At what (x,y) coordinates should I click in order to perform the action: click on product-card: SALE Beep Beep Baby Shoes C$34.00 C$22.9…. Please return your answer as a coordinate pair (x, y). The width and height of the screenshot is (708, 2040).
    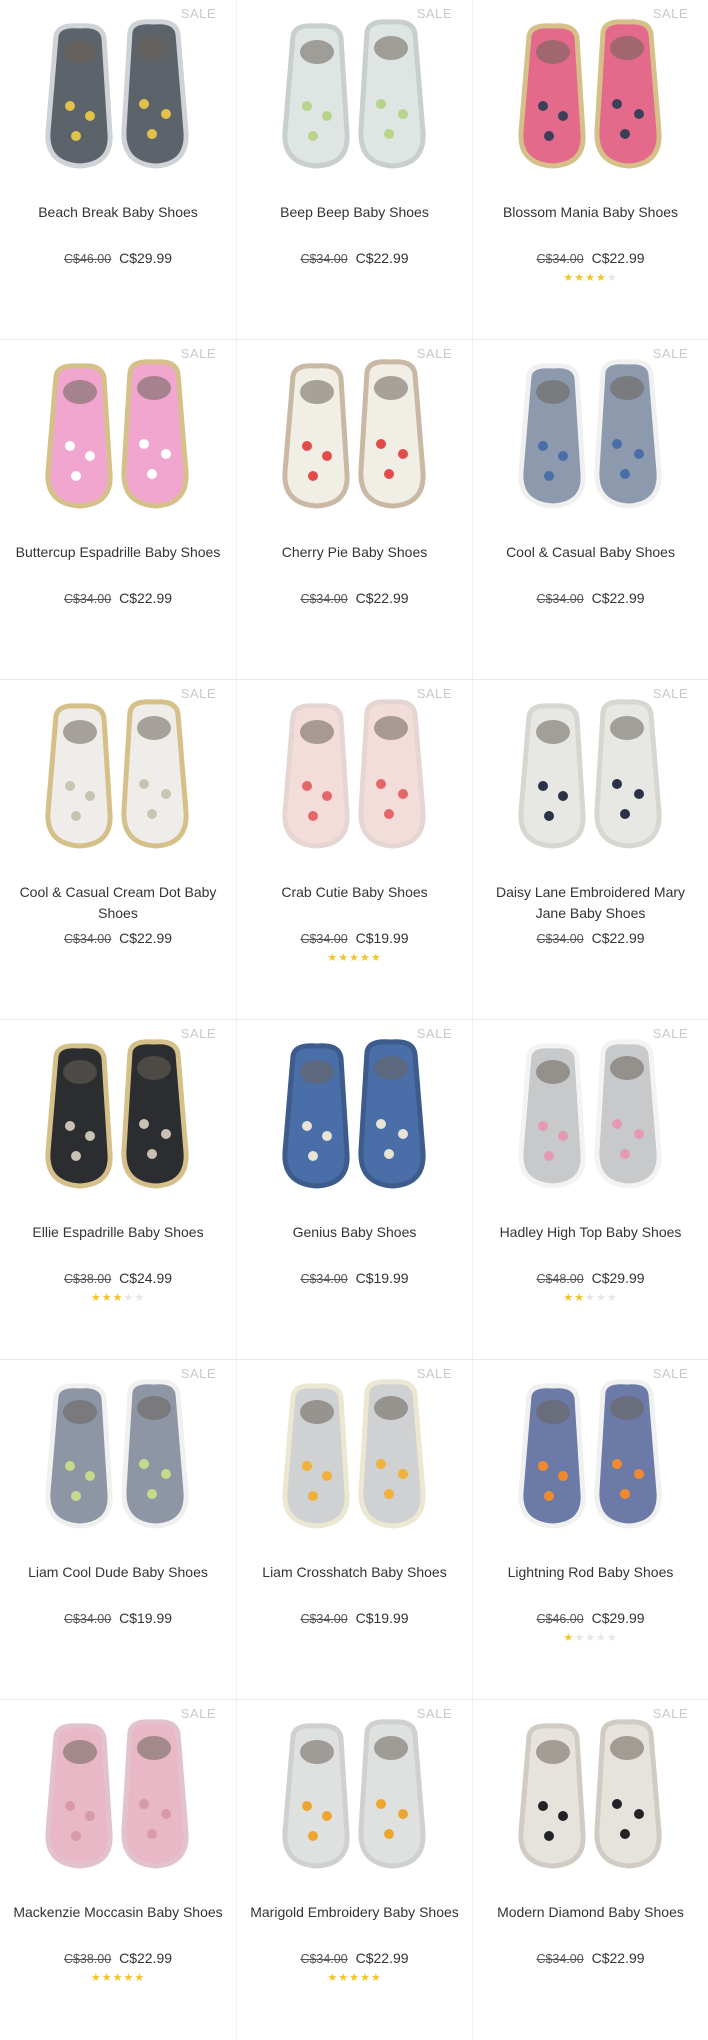
    Looking at the image, I should click on (354, 170).